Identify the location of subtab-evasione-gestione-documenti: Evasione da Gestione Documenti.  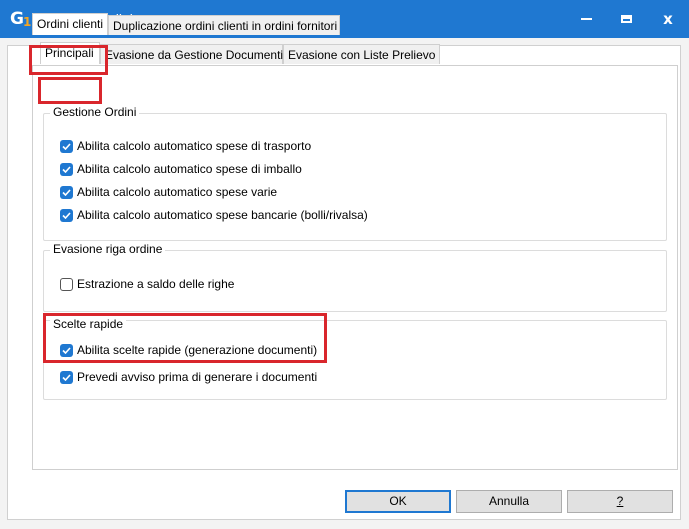
(191, 54).